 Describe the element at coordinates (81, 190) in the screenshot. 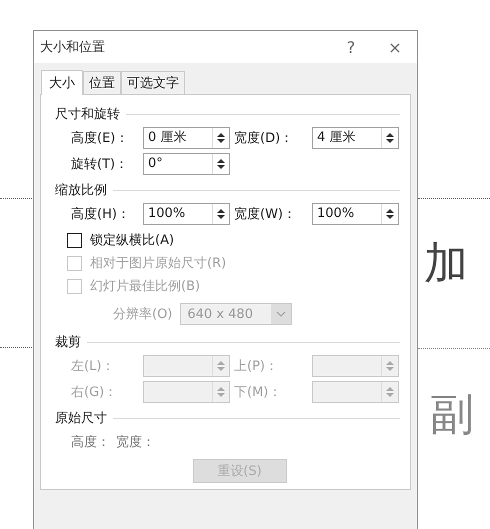

I see `section-heading: 缩放比例` at that location.